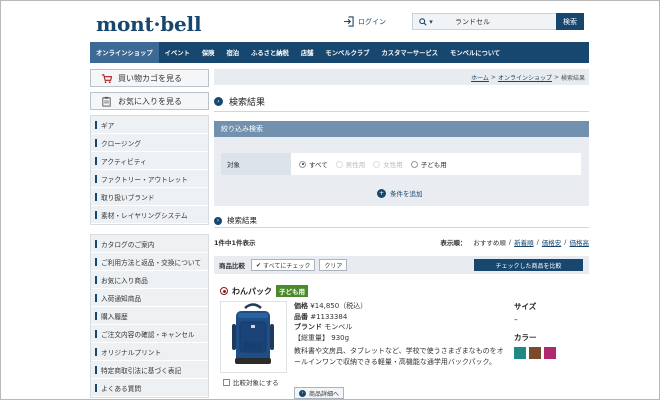  Describe the element at coordinates (149, 280) in the screenshot. I see `sidebar-item-favorite-products: お気に入り商品` at that location.